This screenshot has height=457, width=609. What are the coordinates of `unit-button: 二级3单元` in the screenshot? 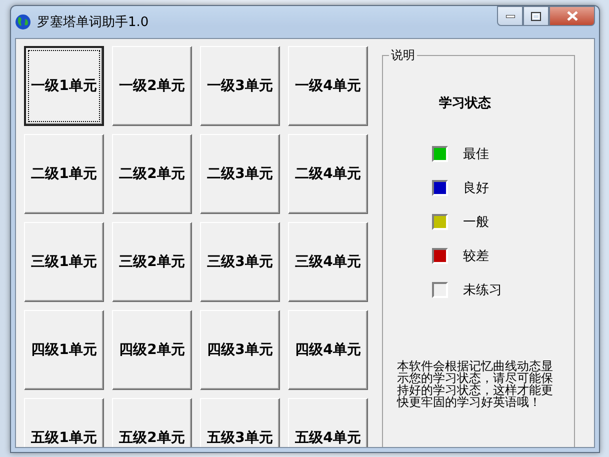 It's located at (240, 174).